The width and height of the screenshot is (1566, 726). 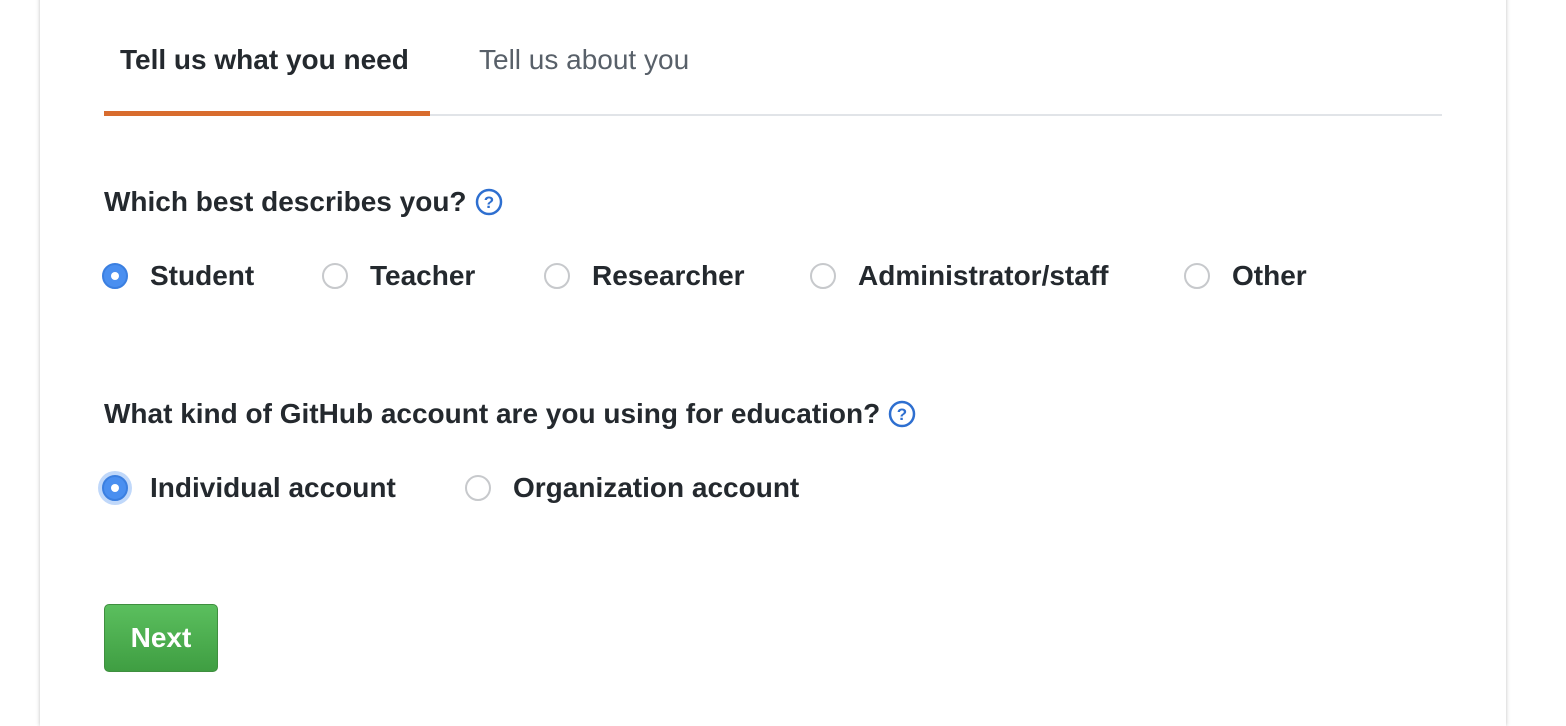 What do you see at coordinates (478, 488) in the screenshot?
I see `radio-organization` at bounding box center [478, 488].